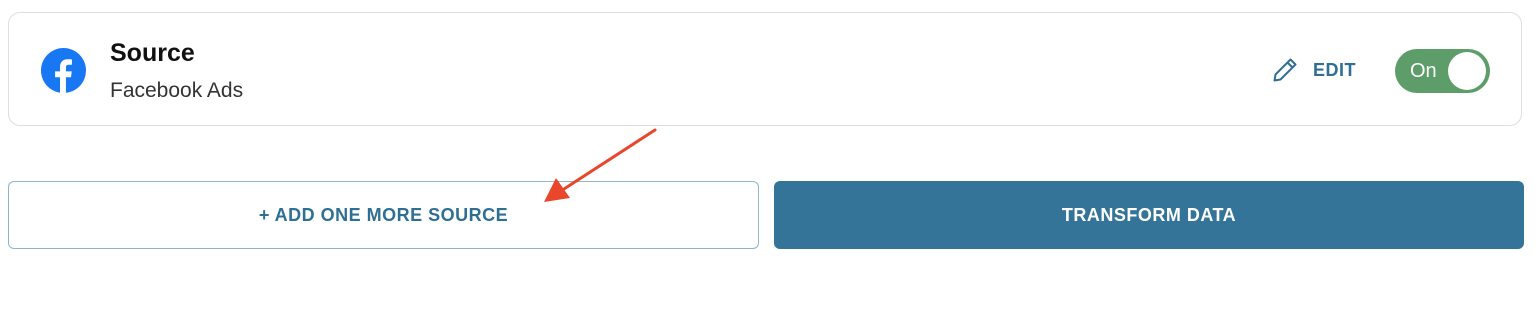  What do you see at coordinates (1335, 69) in the screenshot?
I see `edit-label: EDIT` at bounding box center [1335, 69].